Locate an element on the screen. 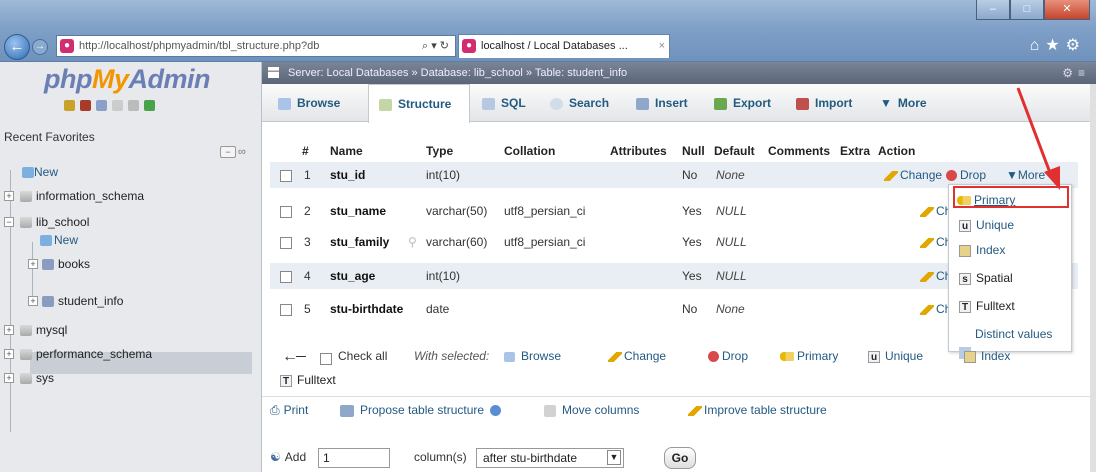 This screenshot has width=1096, height=472. logo-php: php is located at coordinates (68, 79).